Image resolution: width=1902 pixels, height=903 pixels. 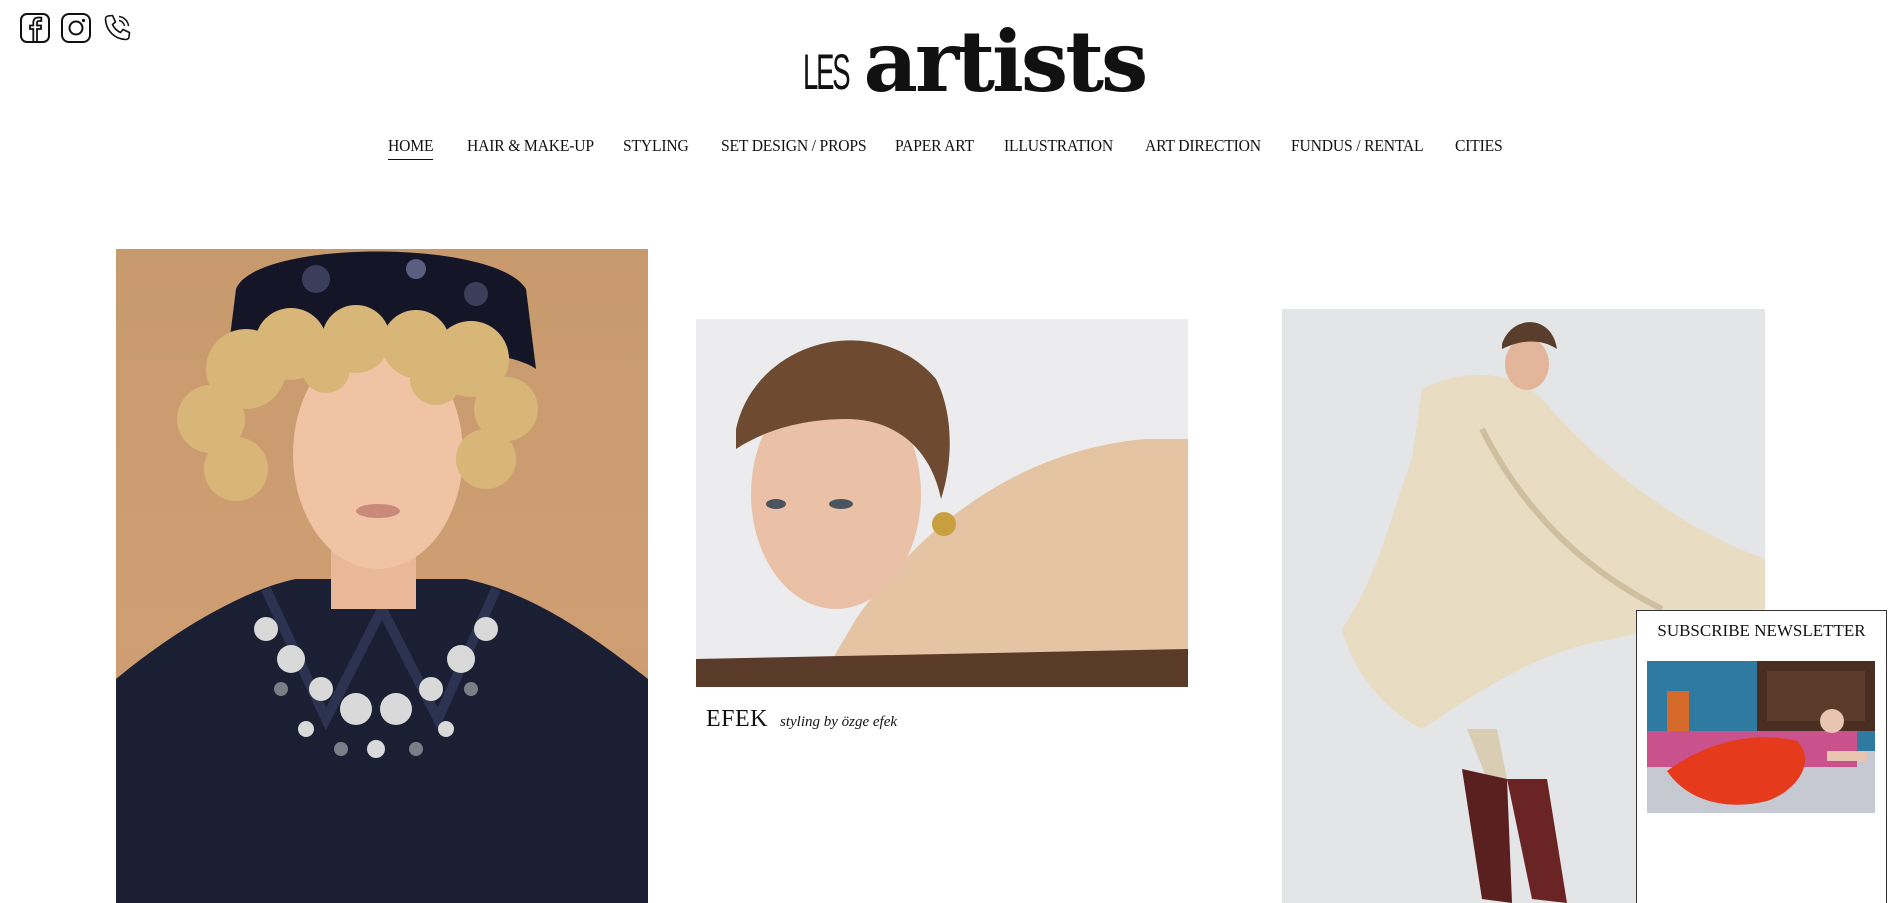 I want to click on nav-item-home: HOME, so click(x=411, y=148).